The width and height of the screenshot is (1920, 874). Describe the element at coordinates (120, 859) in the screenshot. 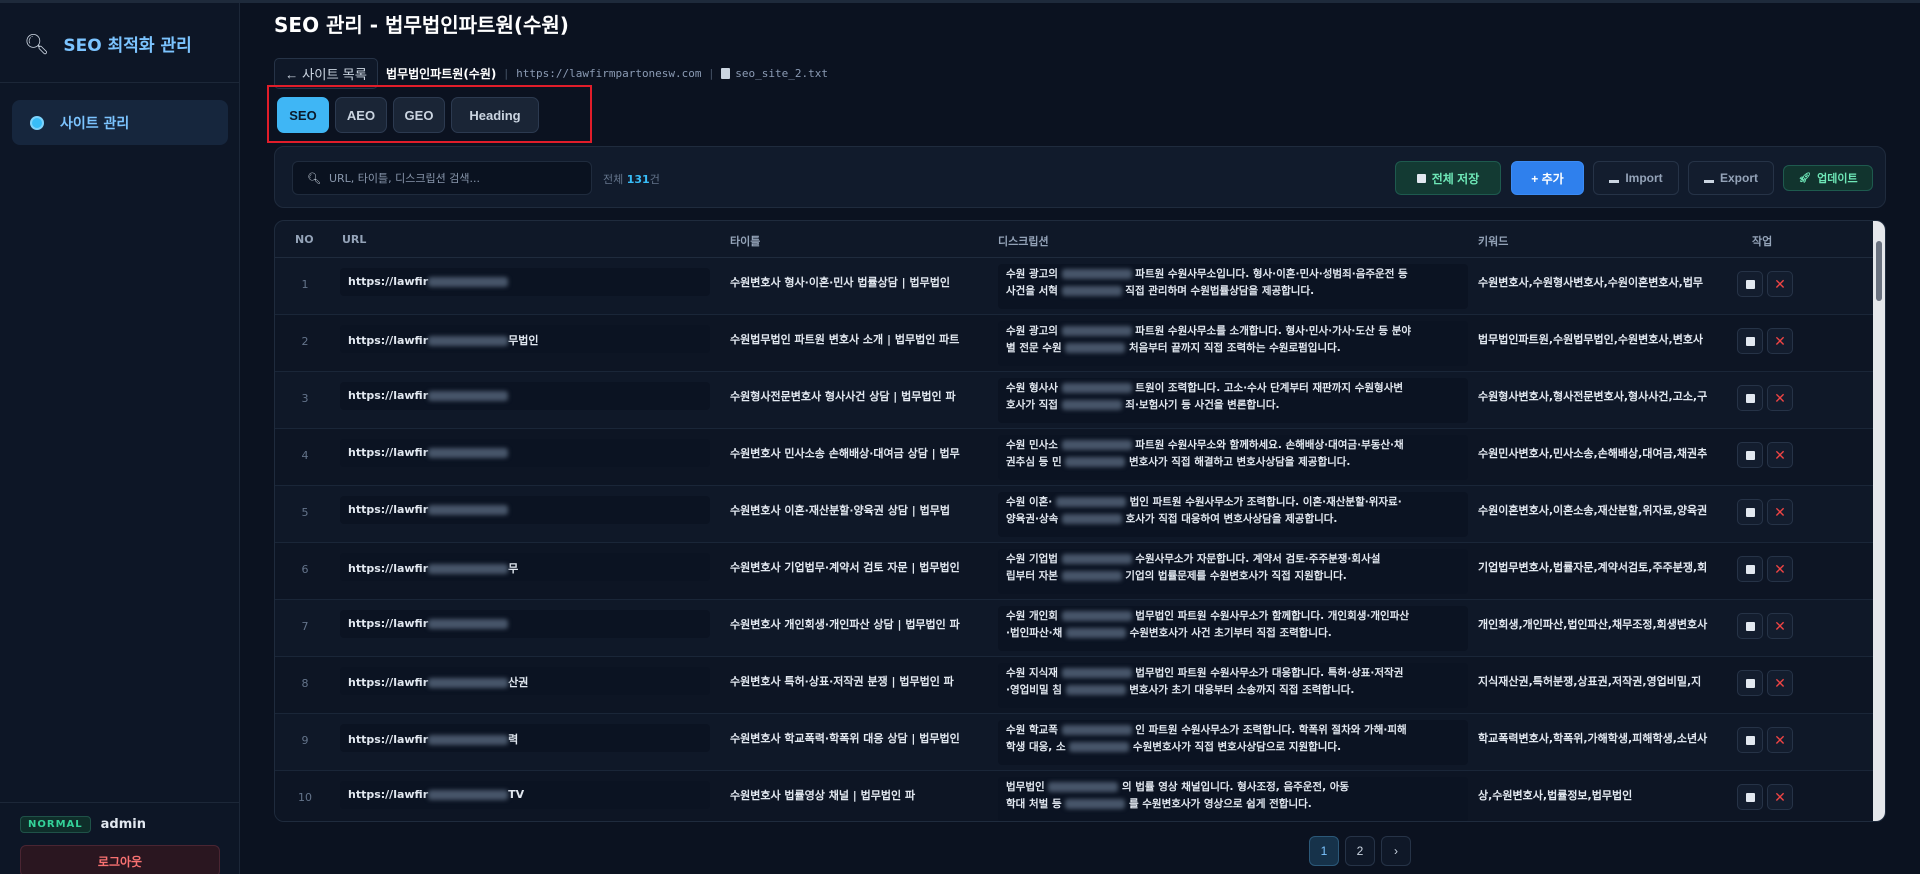

I see `logout-button: 로그아웃` at that location.